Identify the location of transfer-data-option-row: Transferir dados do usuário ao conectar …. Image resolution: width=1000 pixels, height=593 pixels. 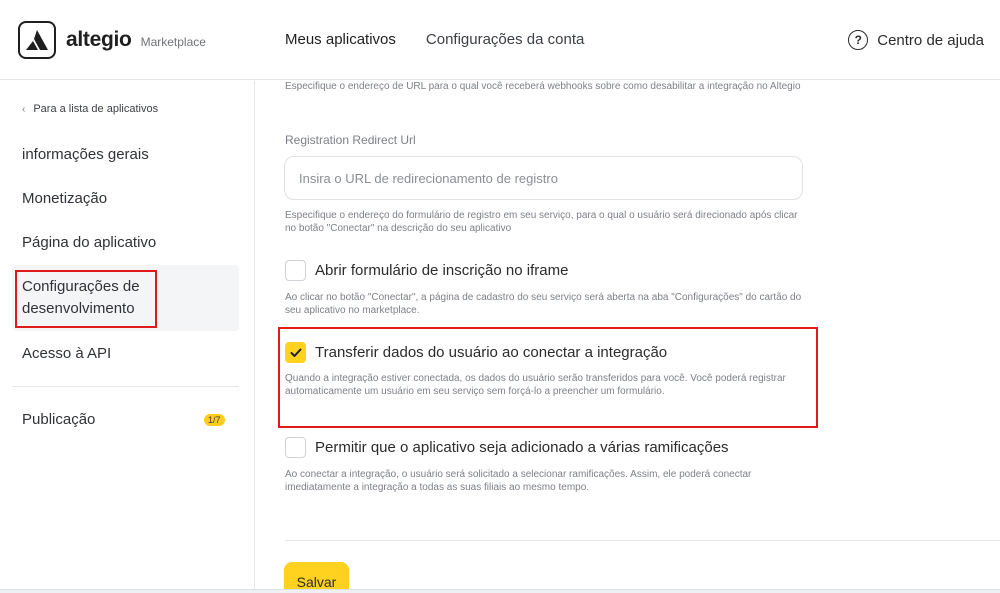
(476, 352).